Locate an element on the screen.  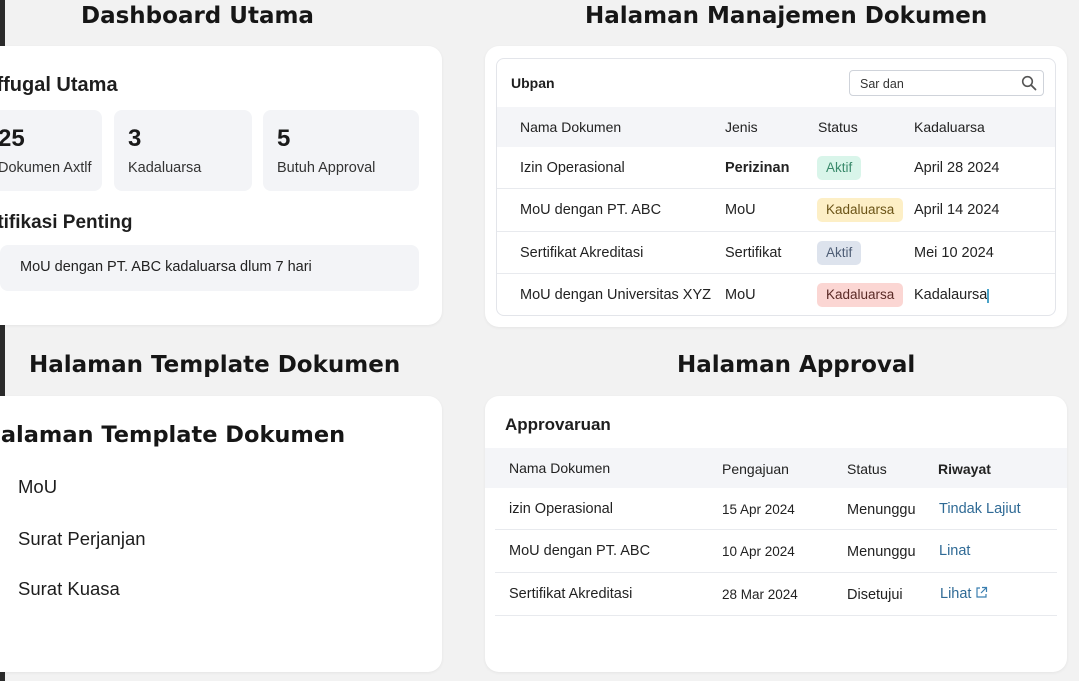
document-type: Perizinan is located at coordinates (757, 168).